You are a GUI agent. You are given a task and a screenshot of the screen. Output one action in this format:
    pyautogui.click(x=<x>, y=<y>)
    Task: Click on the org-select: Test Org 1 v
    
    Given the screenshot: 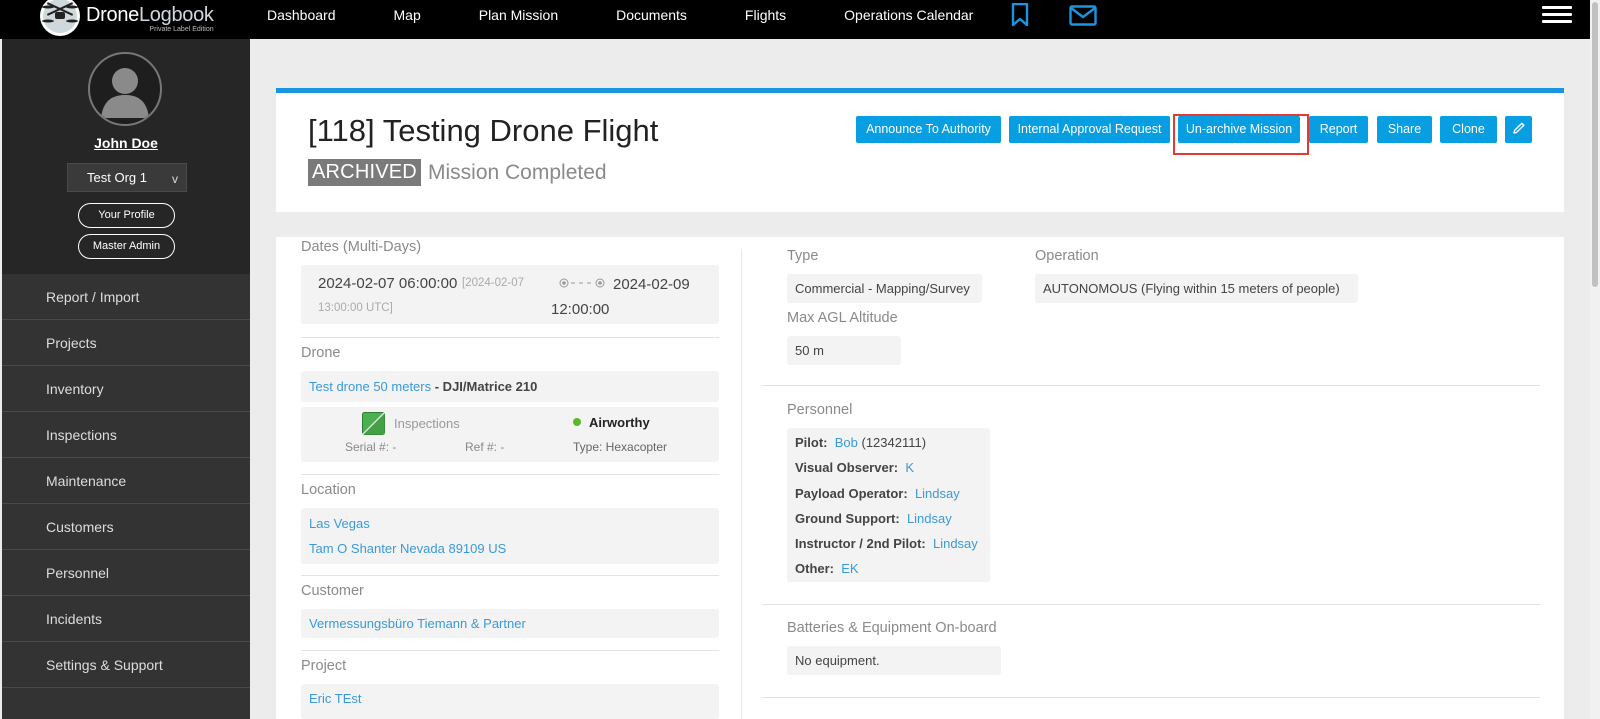 What is the action you would take?
    pyautogui.click(x=127, y=177)
    